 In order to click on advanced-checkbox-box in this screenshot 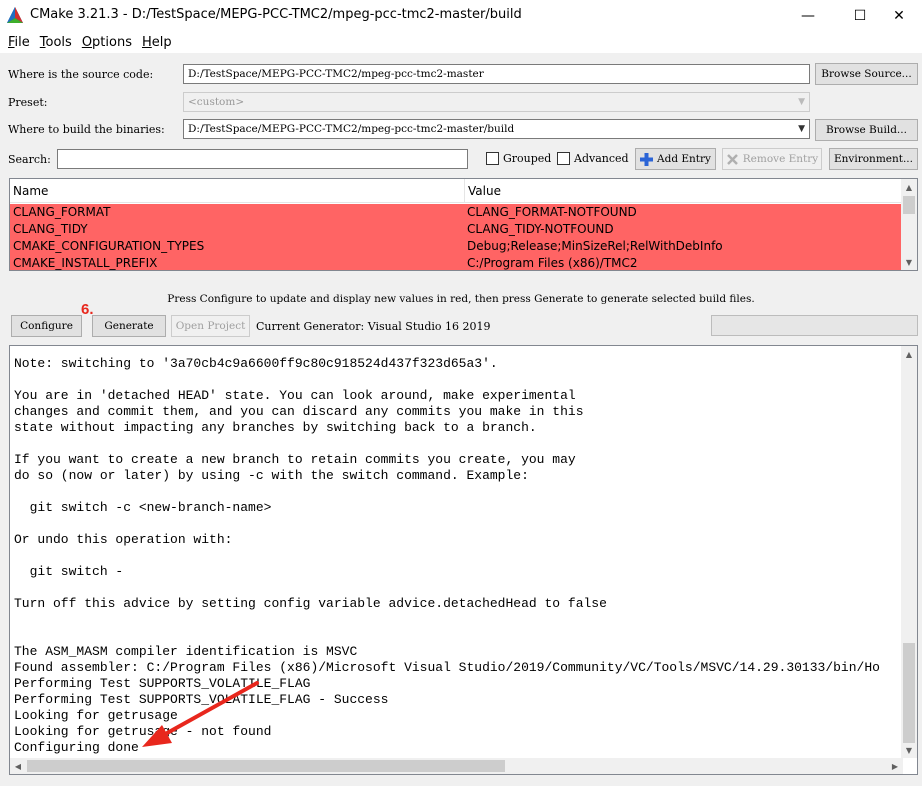, I will do `click(563, 158)`.